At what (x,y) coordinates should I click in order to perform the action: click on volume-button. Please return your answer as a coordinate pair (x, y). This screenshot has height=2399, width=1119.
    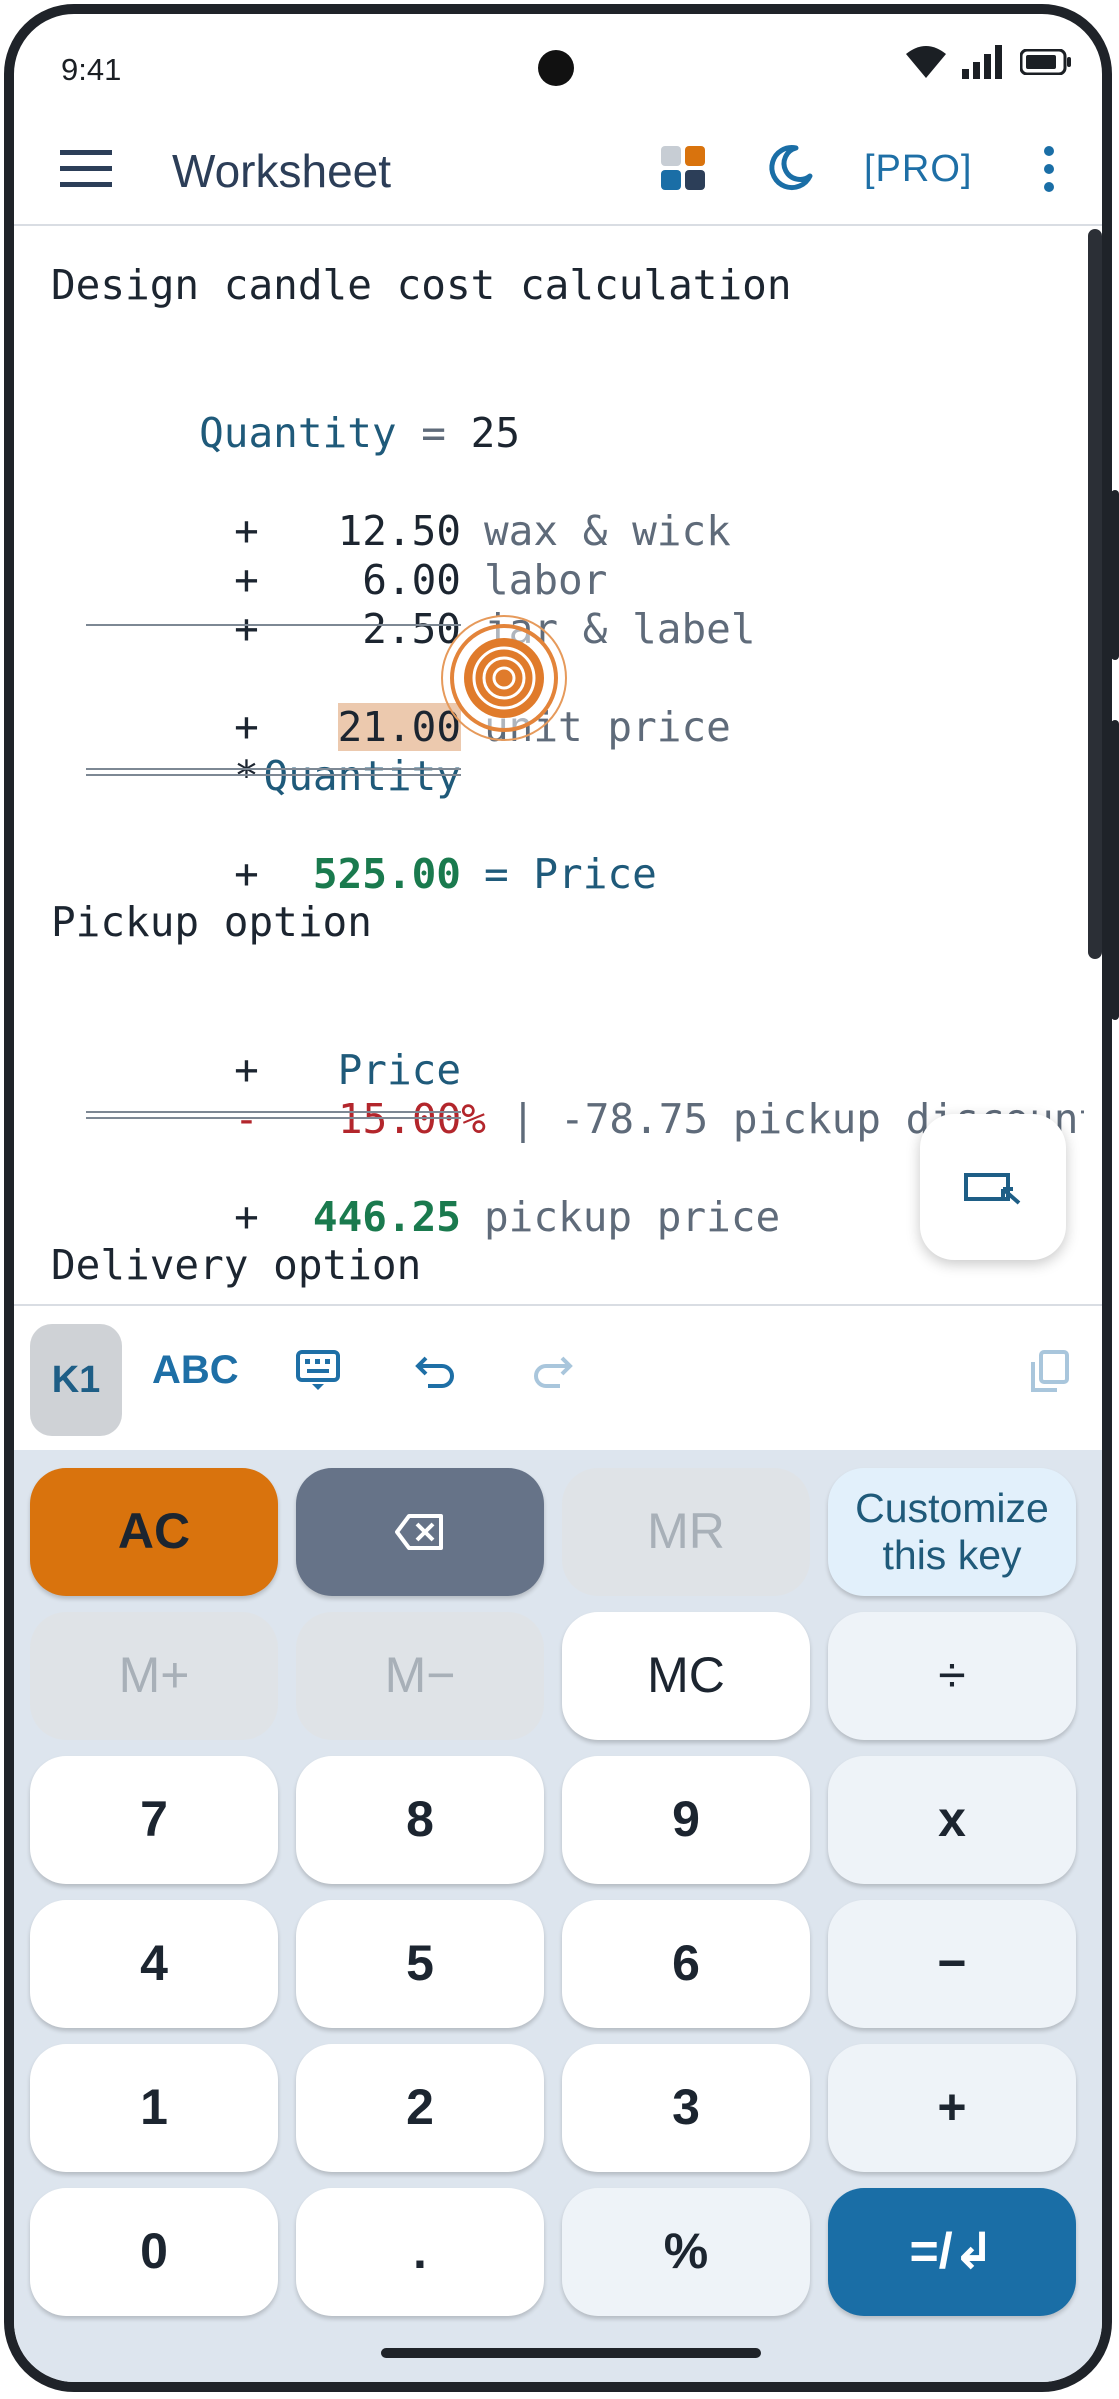
    Looking at the image, I should click on (1115, 575).